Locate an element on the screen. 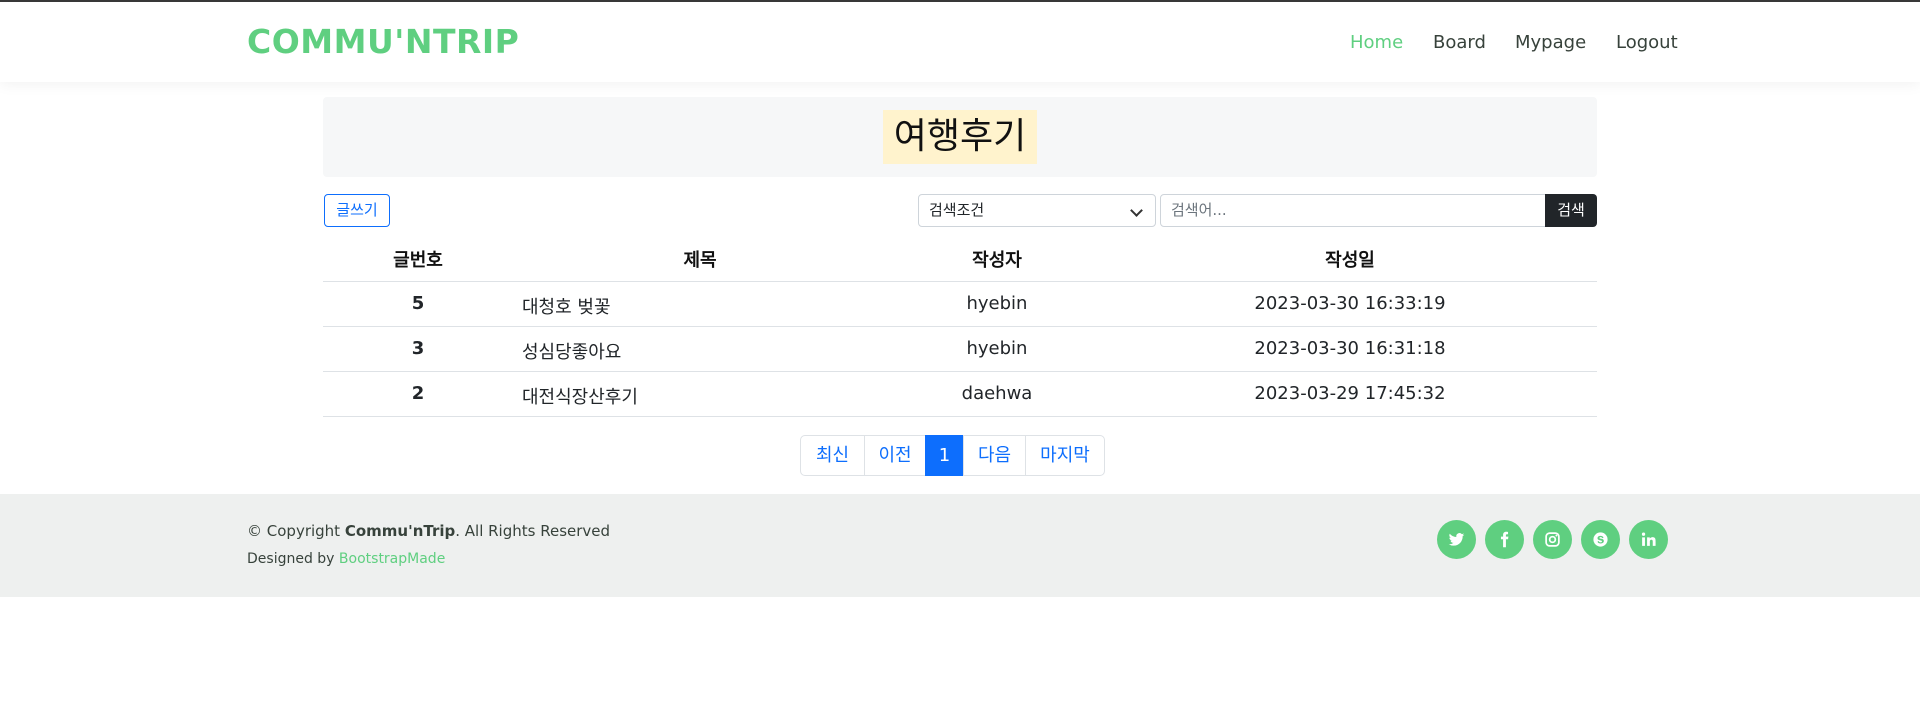  logo: COMMU'NTRIP is located at coordinates (383, 41).